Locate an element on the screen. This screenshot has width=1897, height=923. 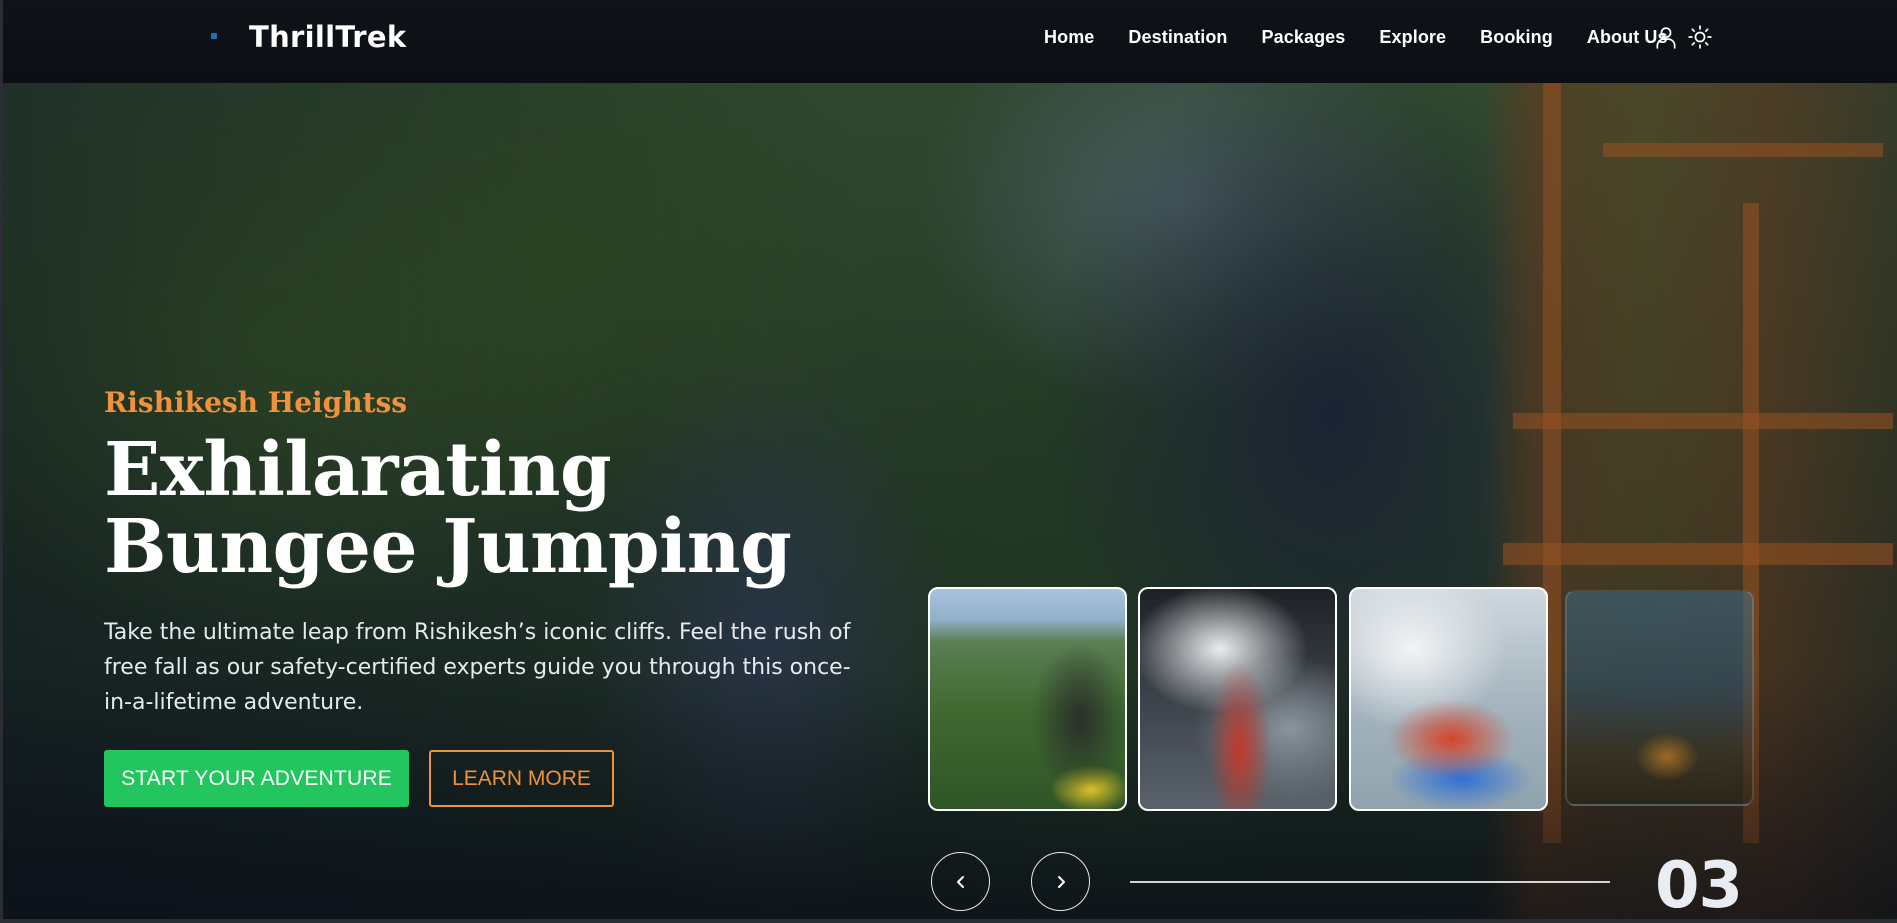
nav-home: Home is located at coordinates (1069, 37).